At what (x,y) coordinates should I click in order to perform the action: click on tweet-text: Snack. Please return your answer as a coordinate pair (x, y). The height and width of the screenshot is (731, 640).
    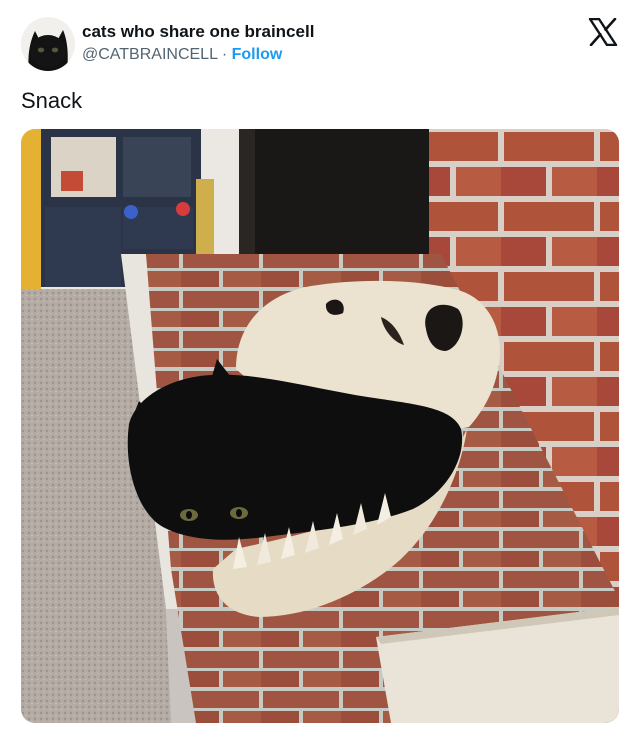
    Looking at the image, I should click on (52, 100).